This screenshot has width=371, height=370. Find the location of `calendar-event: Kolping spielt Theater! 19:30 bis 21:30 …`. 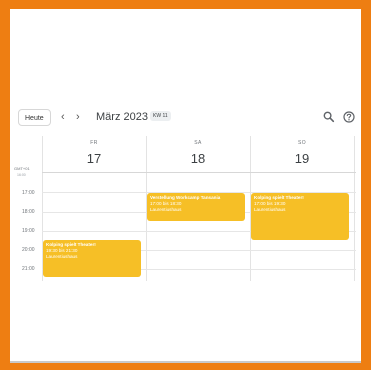

calendar-event: Kolping spielt Theater! 19:30 bis 21:30 … is located at coordinates (92, 258).